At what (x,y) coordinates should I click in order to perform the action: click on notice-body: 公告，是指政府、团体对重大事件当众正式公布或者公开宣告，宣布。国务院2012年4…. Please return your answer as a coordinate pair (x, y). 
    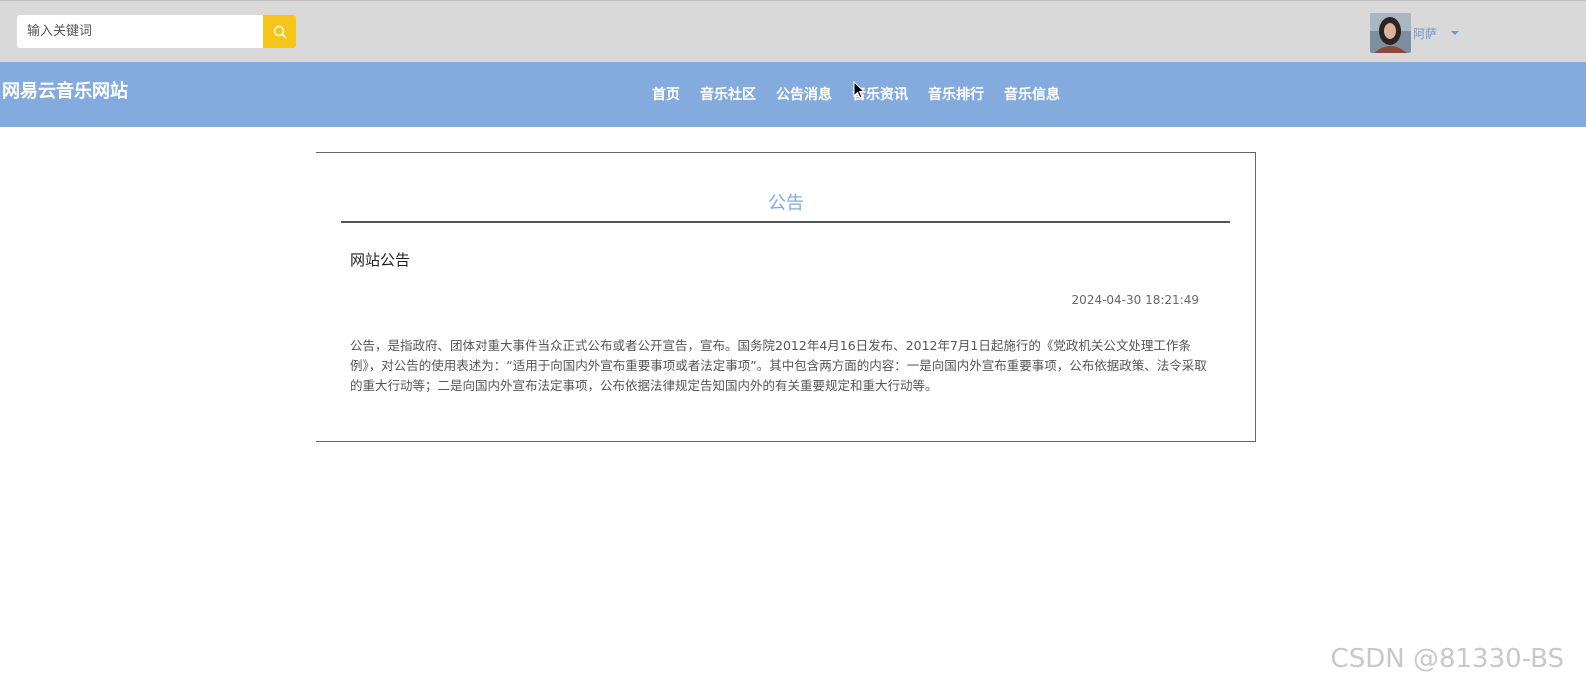
    Looking at the image, I should click on (778, 365).